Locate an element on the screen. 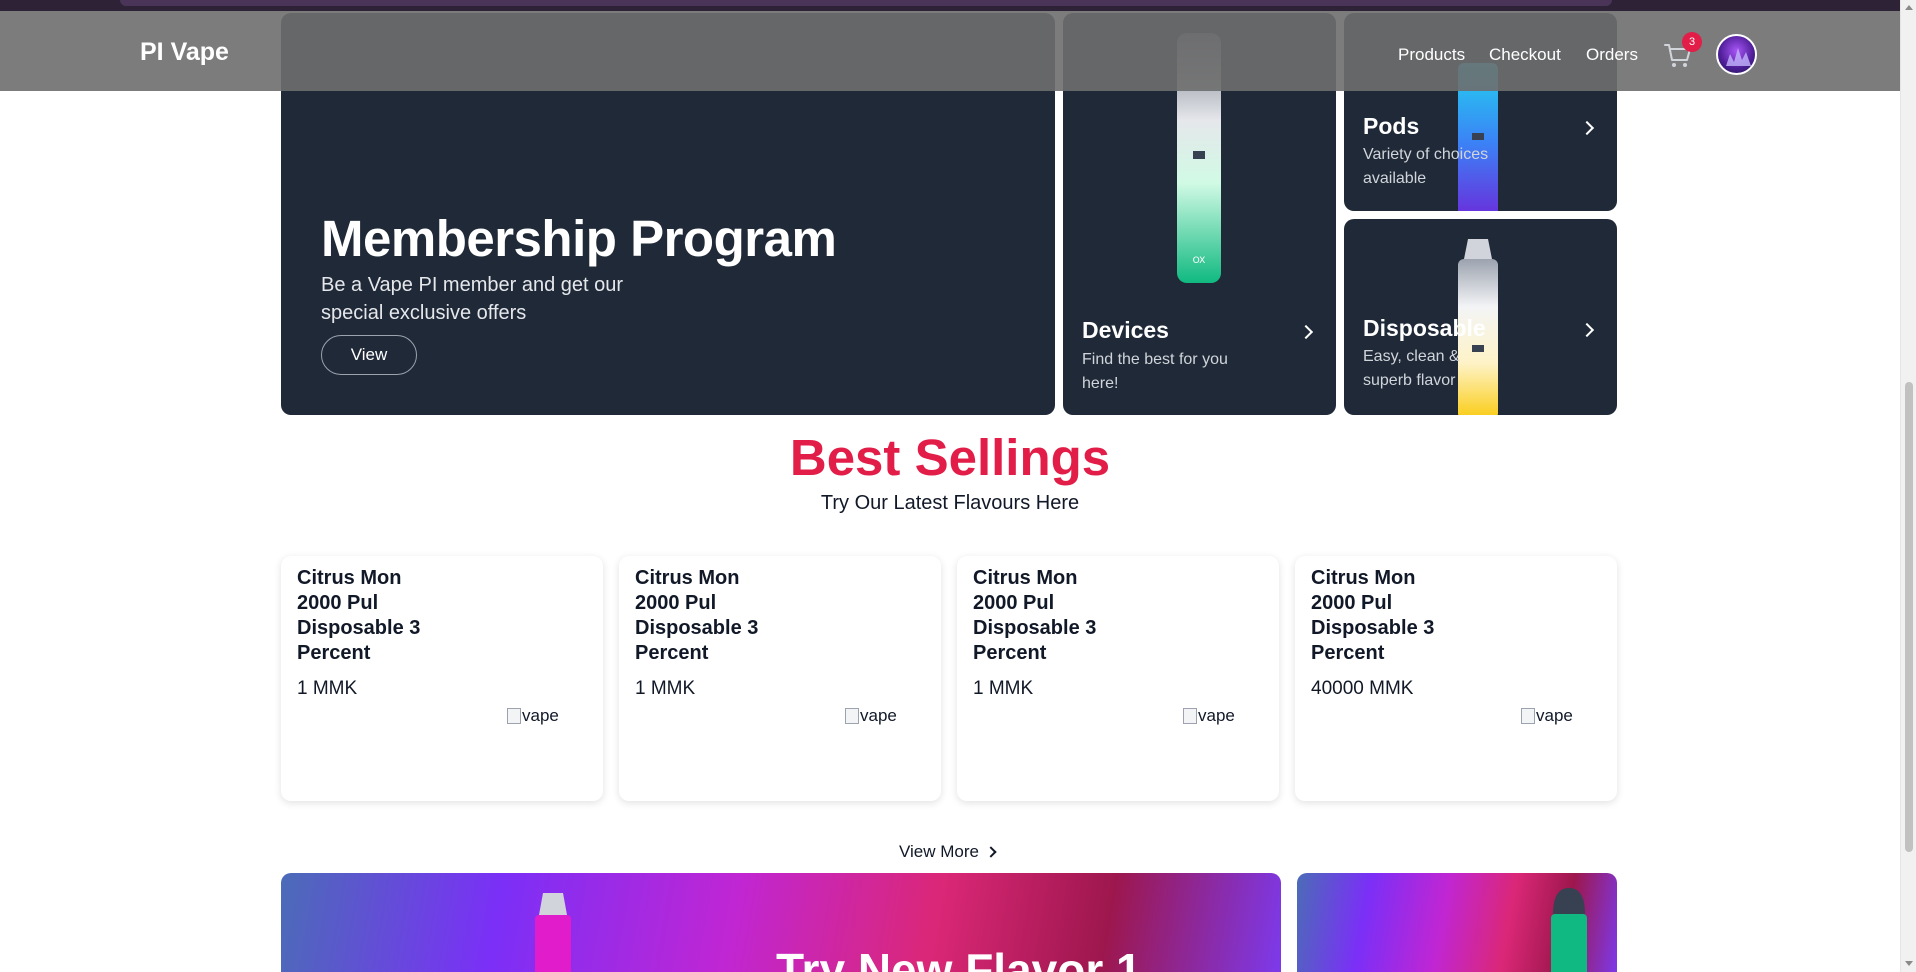 The height and width of the screenshot is (972, 1916). nav-link-products: Products is located at coordinates (1431, 55).